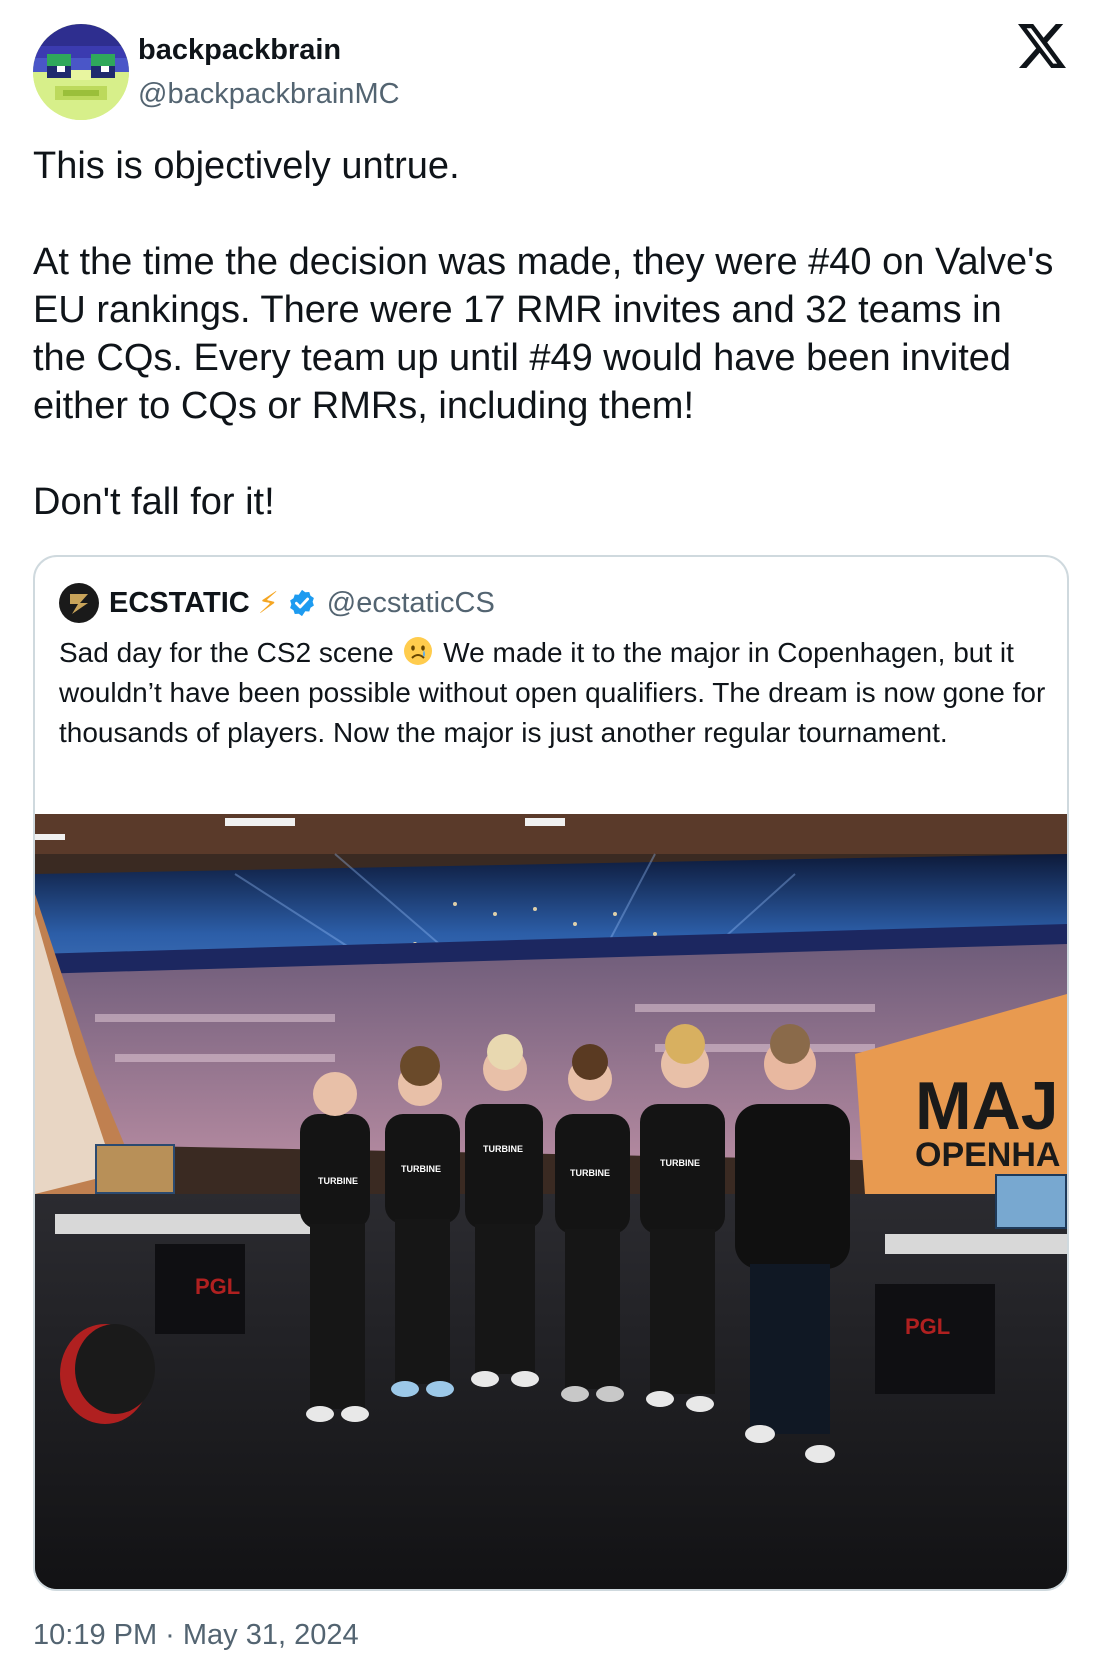 This screenshot has height=1676, width=1100. Describe the element at coordinates (1042, 48) in the screenshot. I see `x-logo-icon` at that location.